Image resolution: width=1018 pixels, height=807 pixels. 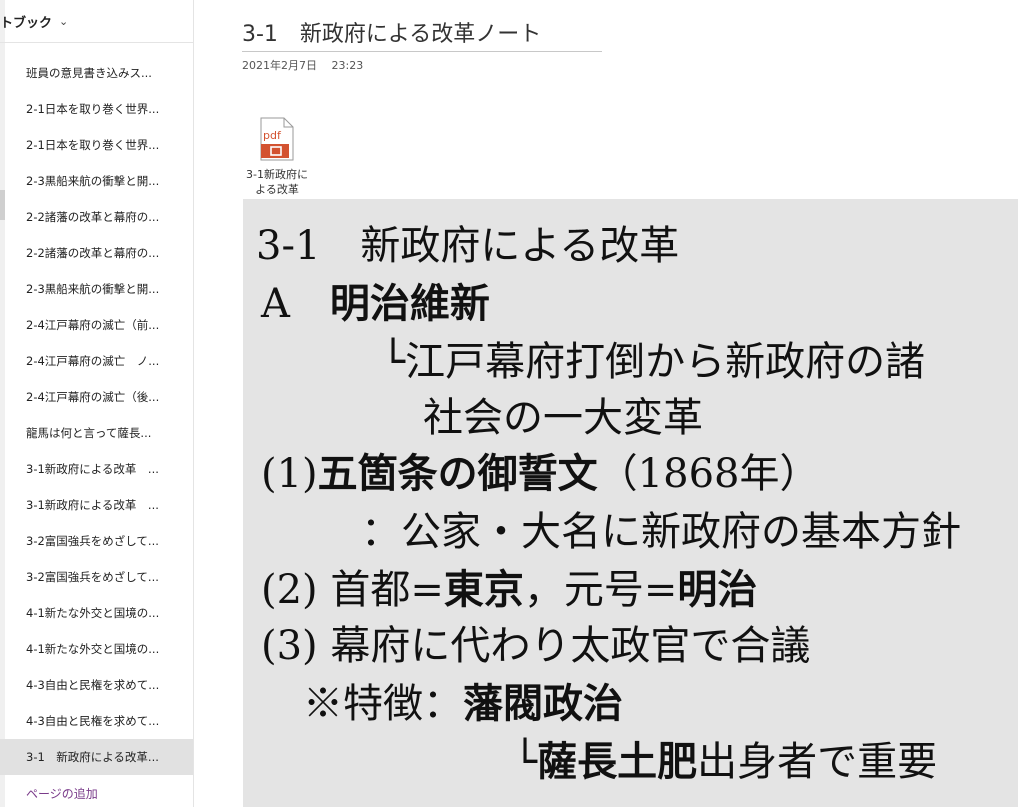 What do you see at coordinates (63, 21) in the screenshot?
I see `chevron-down-icon: ⌄` at bounding box center [63, 21].